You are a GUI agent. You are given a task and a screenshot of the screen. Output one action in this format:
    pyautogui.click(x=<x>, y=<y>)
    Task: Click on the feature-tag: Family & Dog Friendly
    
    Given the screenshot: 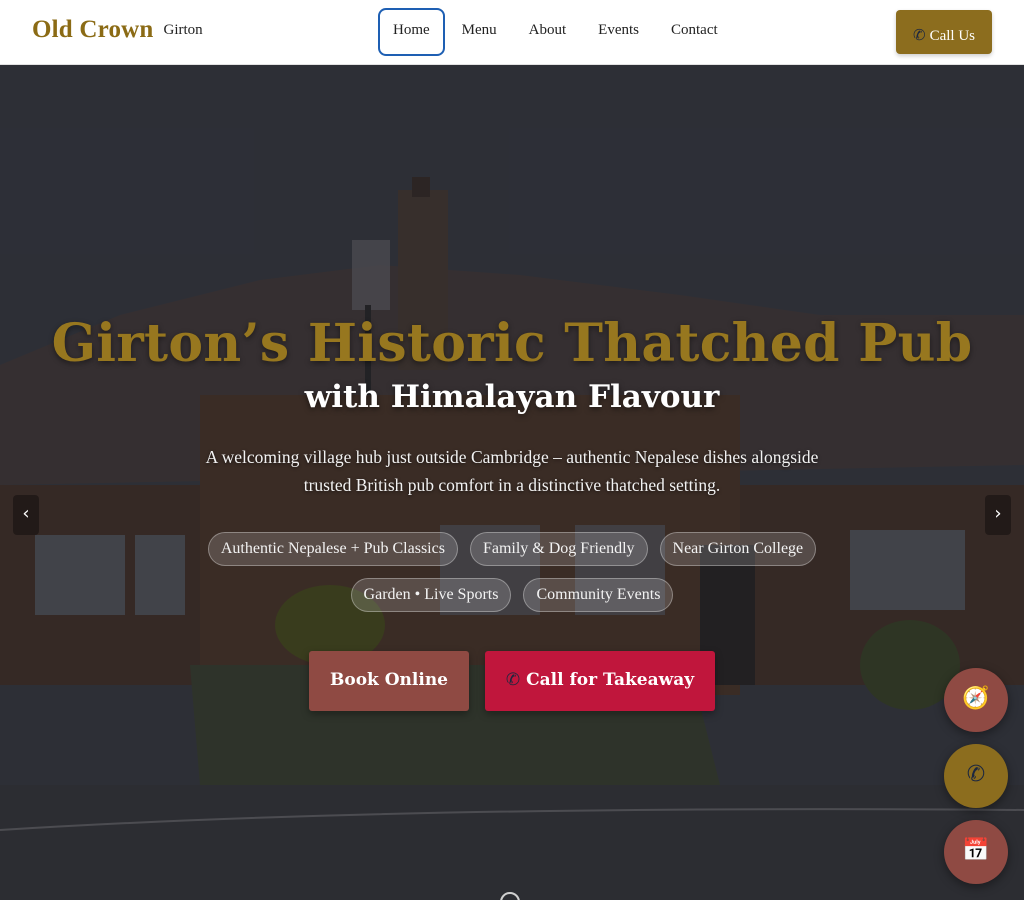 What is the action you would take?
    pyautogui.click(x=558, y=549)
    